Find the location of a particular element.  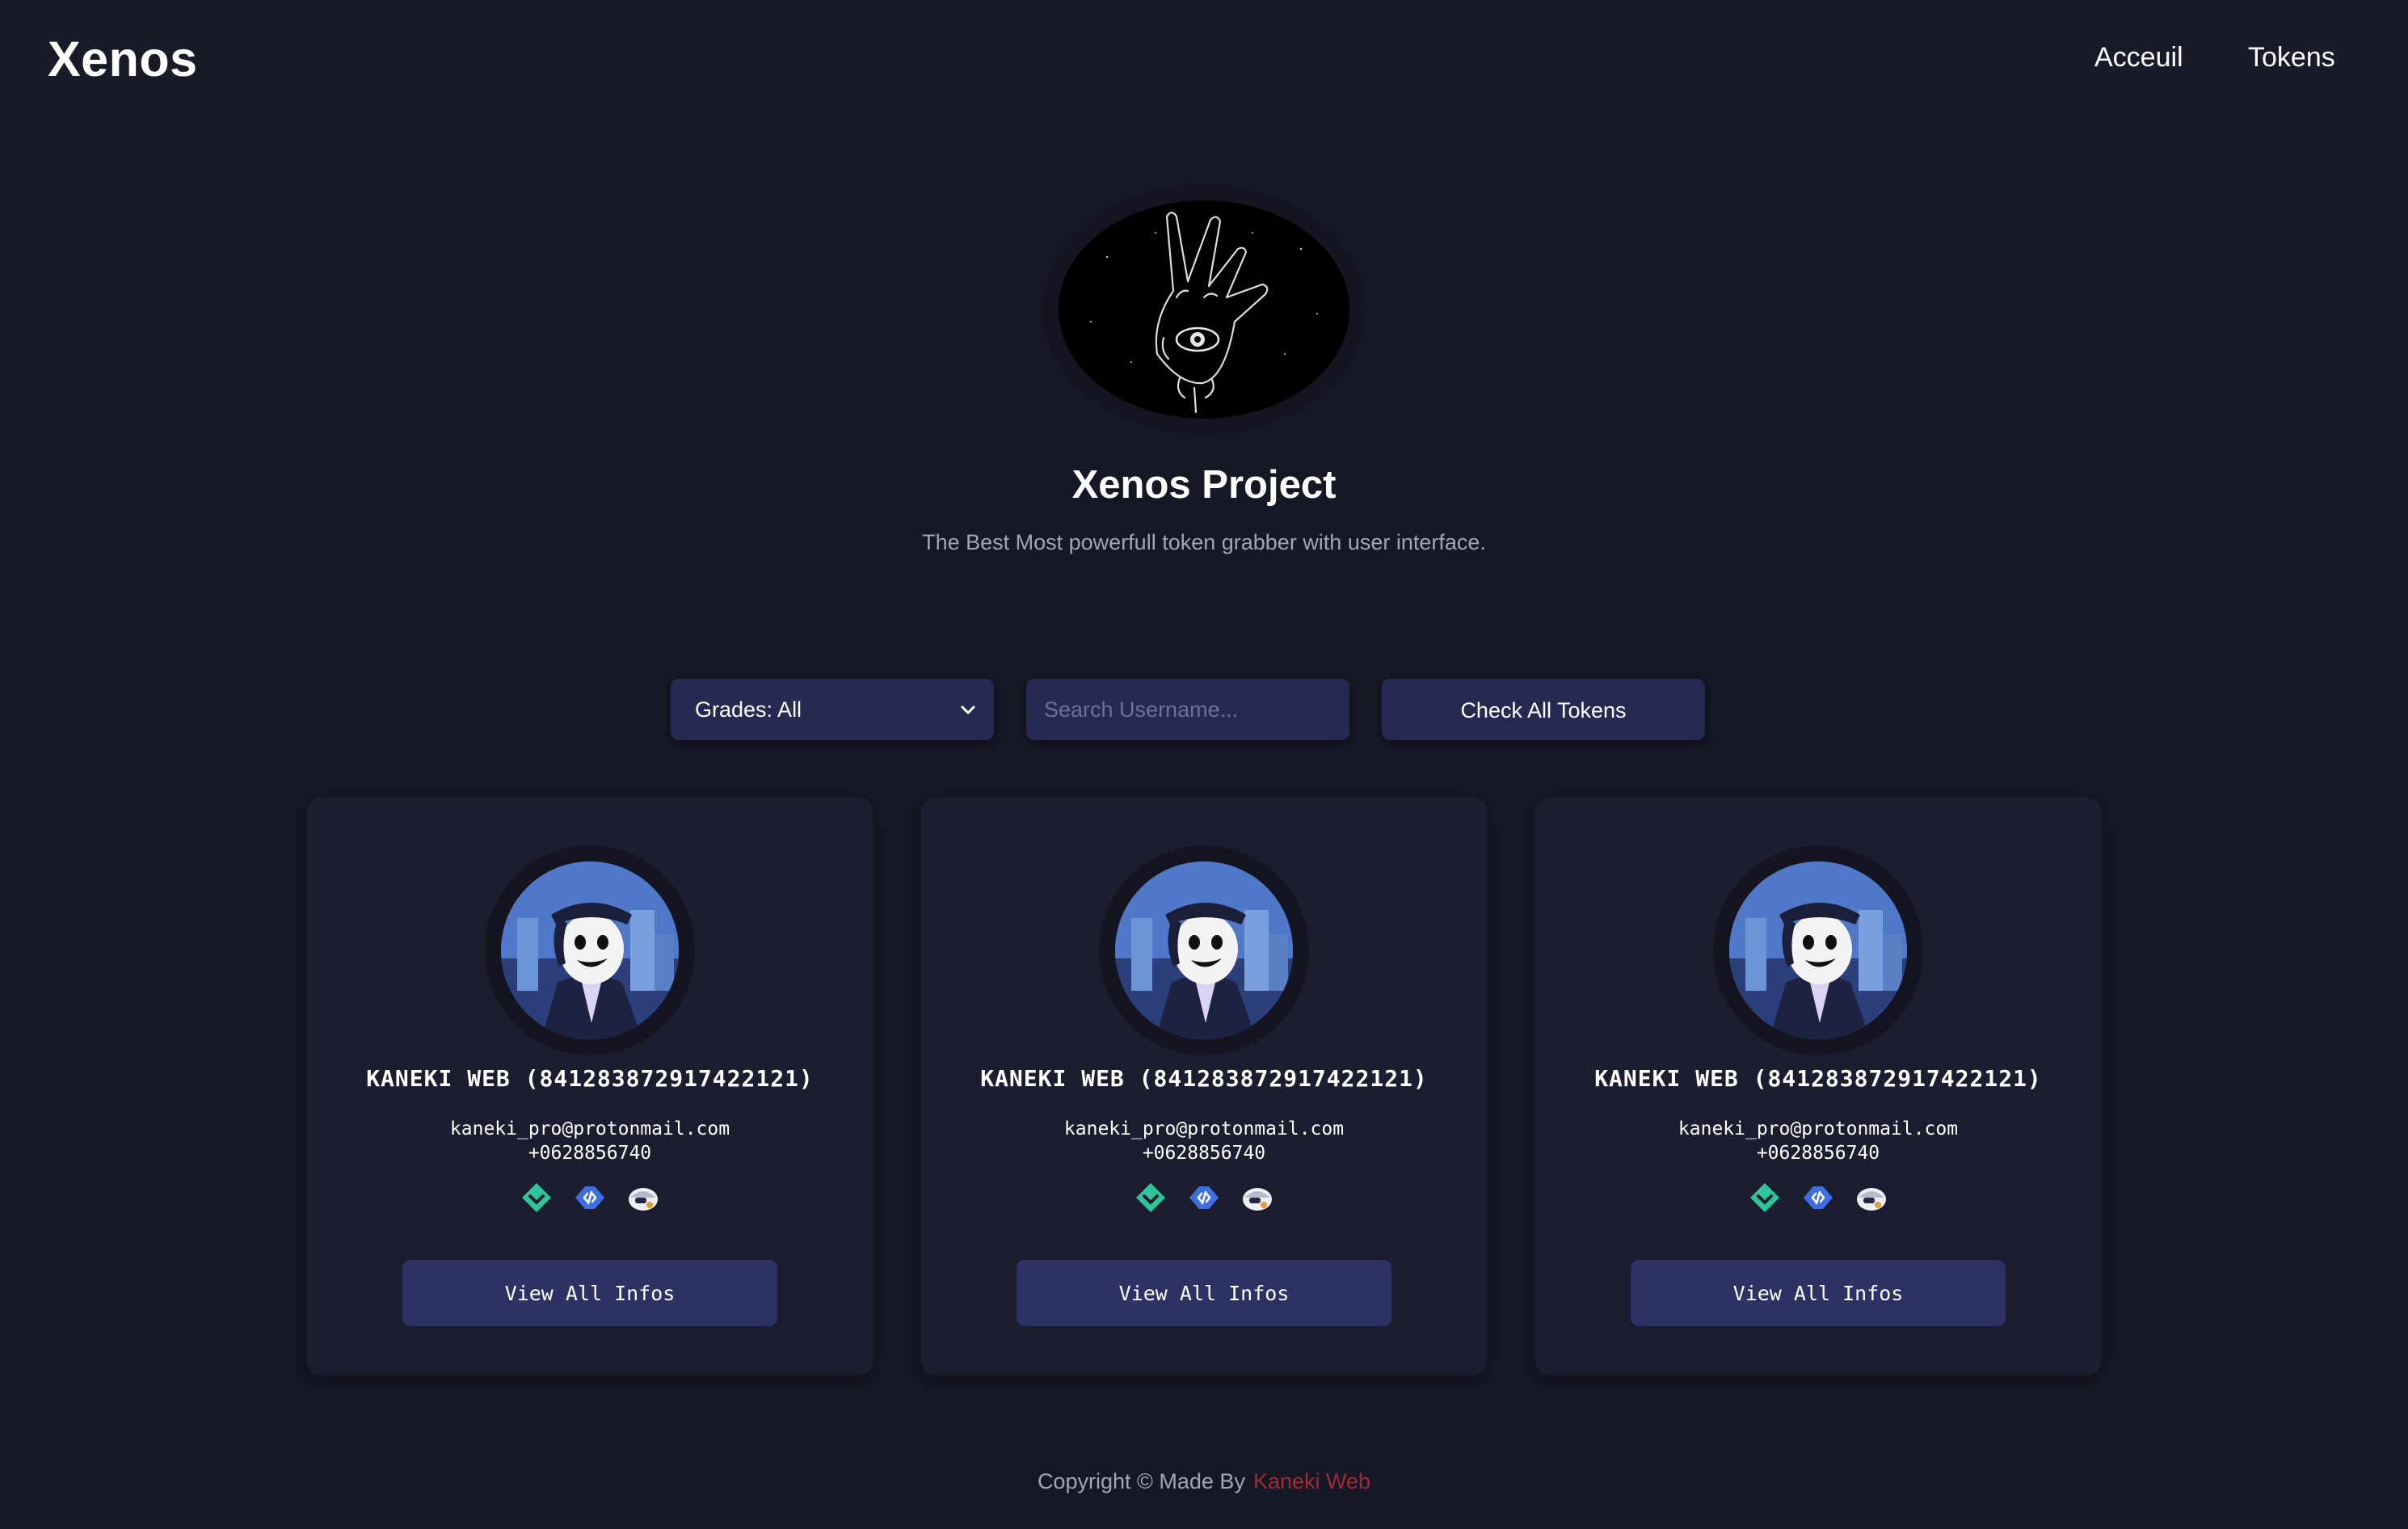

navbar: Xenos Acceuil Tokens is located at coordinates (1204, 60).